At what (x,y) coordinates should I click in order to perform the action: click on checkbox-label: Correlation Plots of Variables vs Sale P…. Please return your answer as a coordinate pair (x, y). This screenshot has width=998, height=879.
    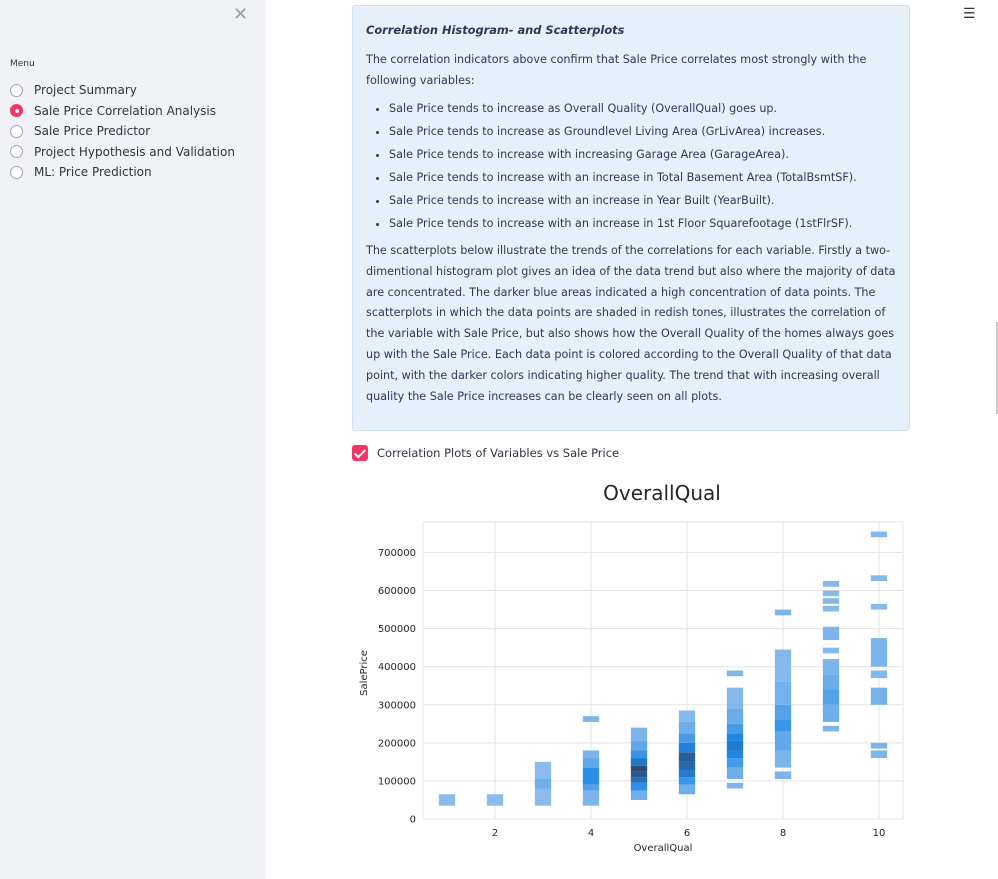
    Looking at the image, I should click on (498, 453).